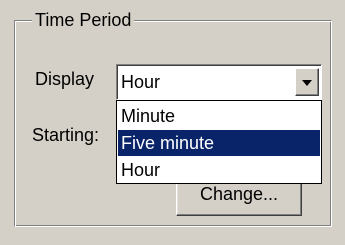 Image resolution: width=345 pixels, height=245 pixels. Describe the element at coordinates (141, 82) in the screenshot. I see `display-combobox-value: Hour` at that location.